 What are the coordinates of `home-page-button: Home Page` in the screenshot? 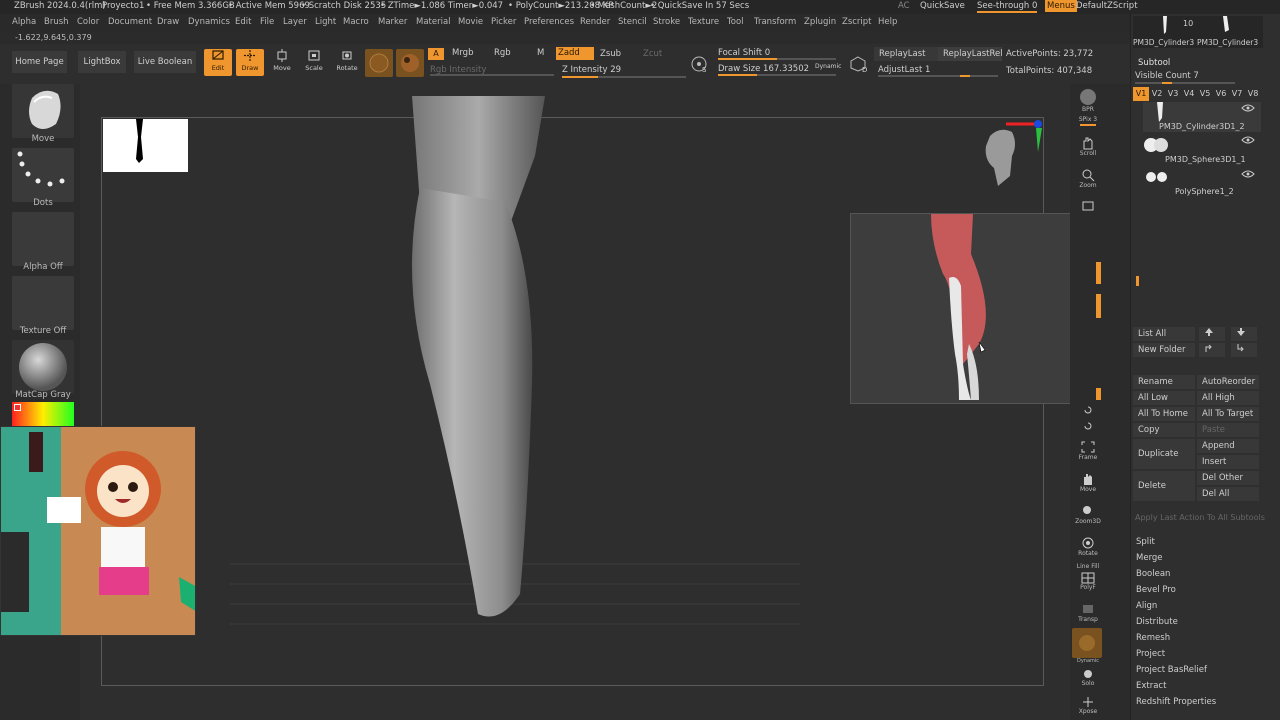 It's located at (39, 62).